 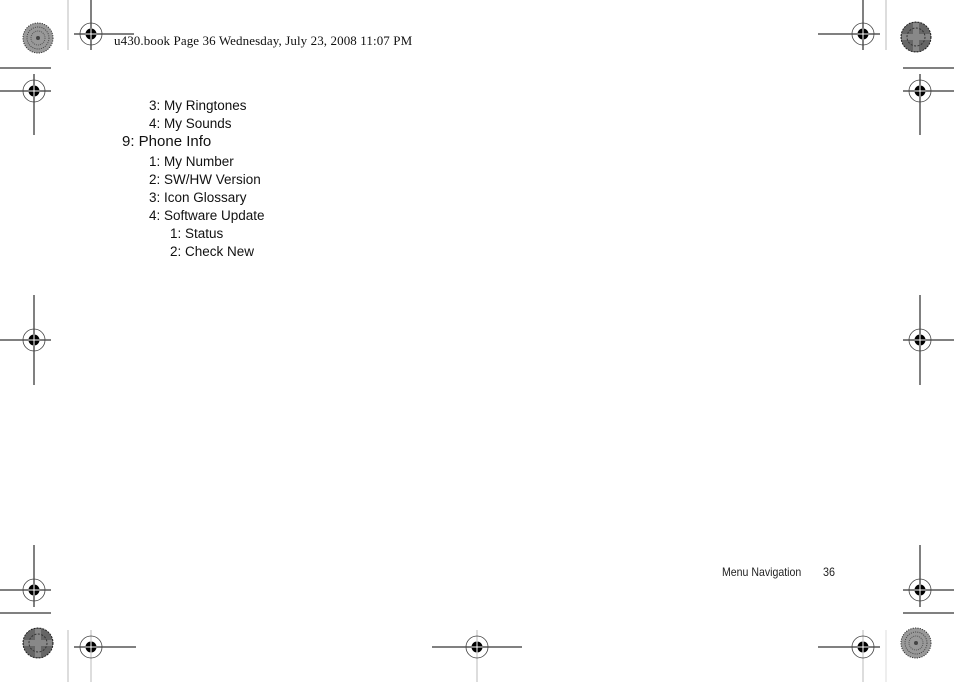 What do you see at coordinates (916, 643) in the screenshot?
I see `color-bar-bottom-right` at bounding box center [916, 643].